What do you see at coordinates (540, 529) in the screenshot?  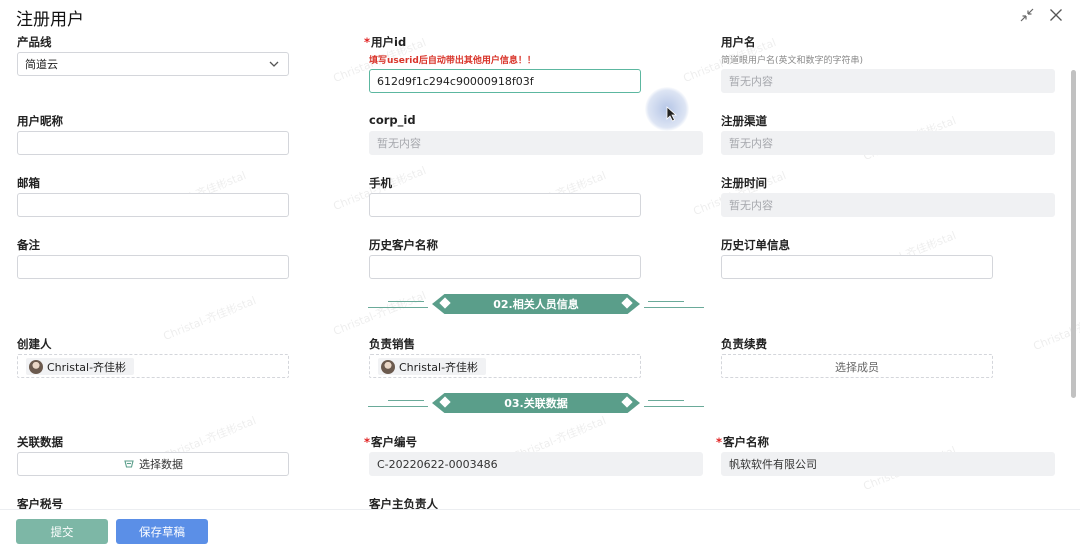 I see `dialog-footer: 提交 保存草稿` at bounding box center [540, 529].